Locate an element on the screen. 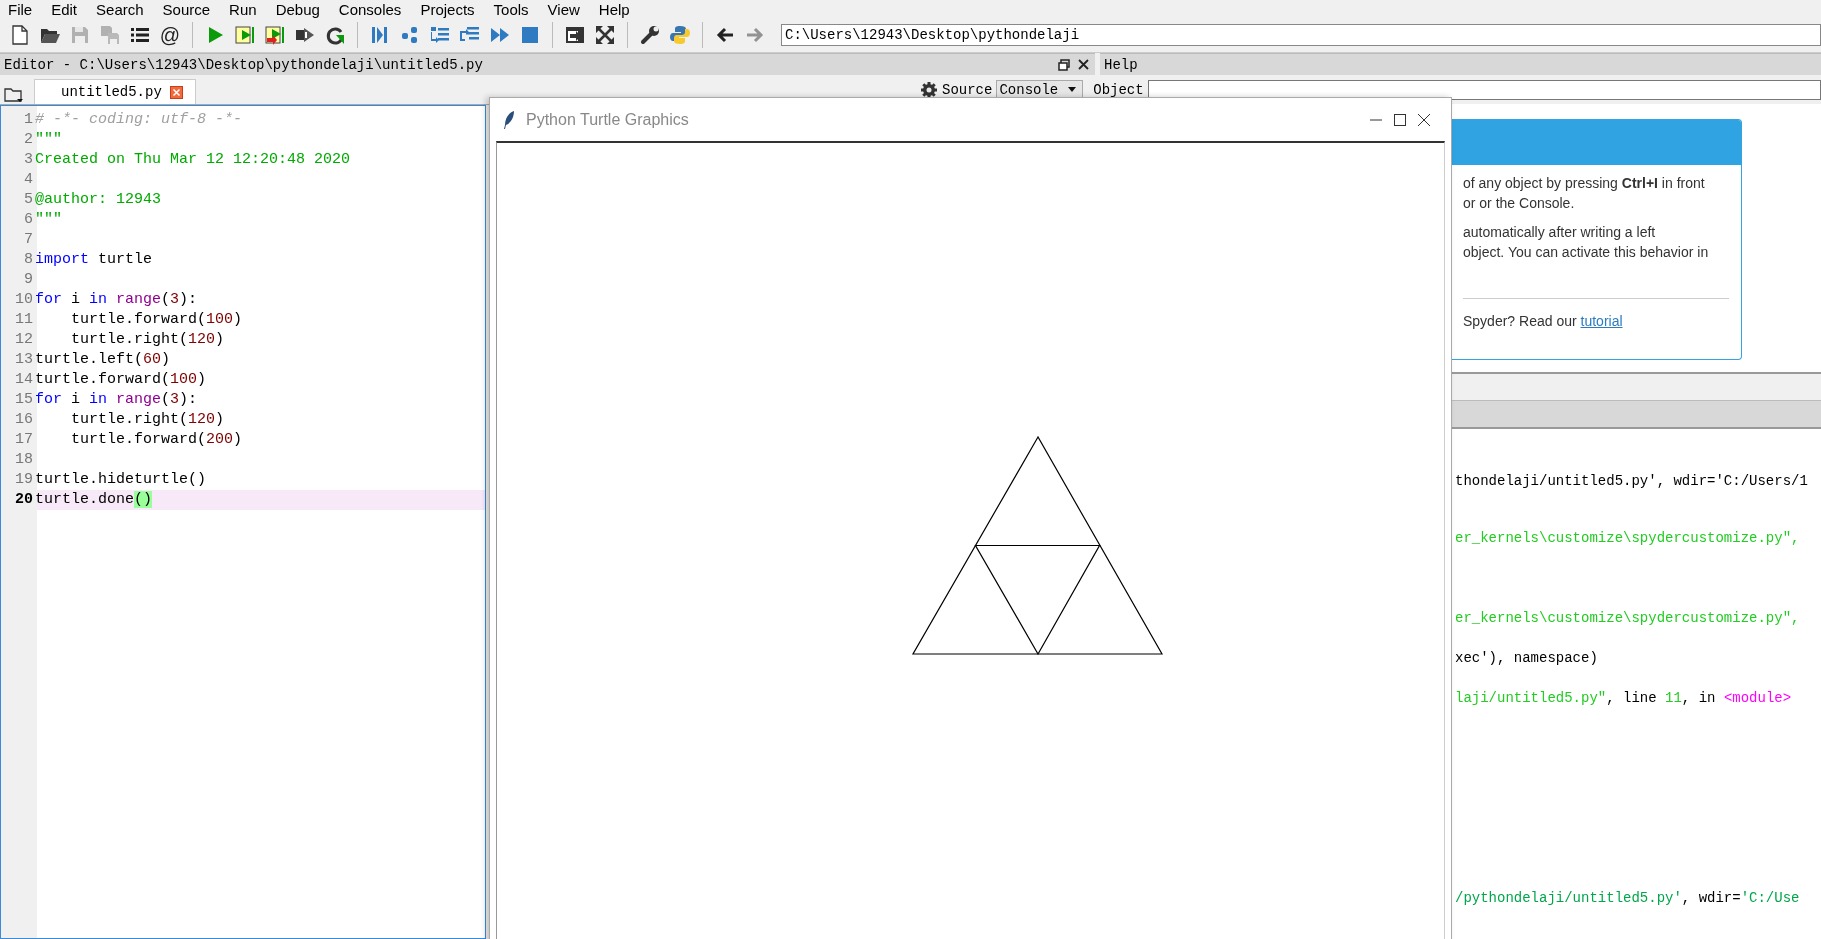 The height and width of the screenshot is (939, 1821). line-number: 6 is located at coordinates (28, 220).